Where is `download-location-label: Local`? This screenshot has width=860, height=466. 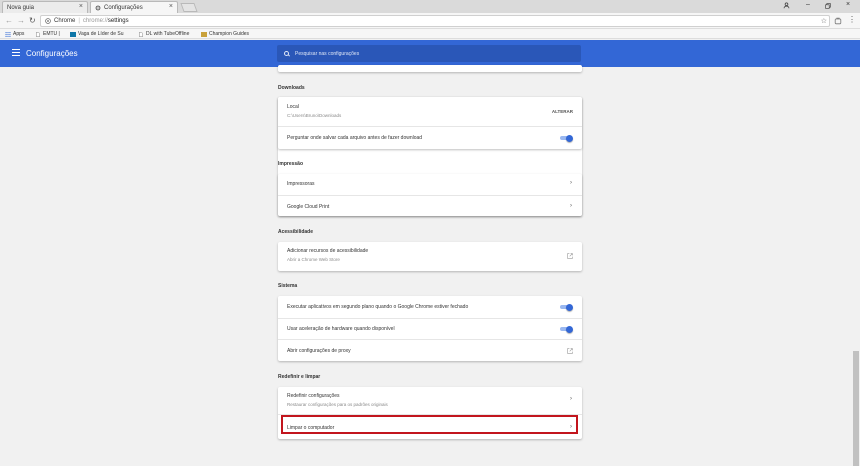 download-location-label: Local is located at coordinates (293, 107).